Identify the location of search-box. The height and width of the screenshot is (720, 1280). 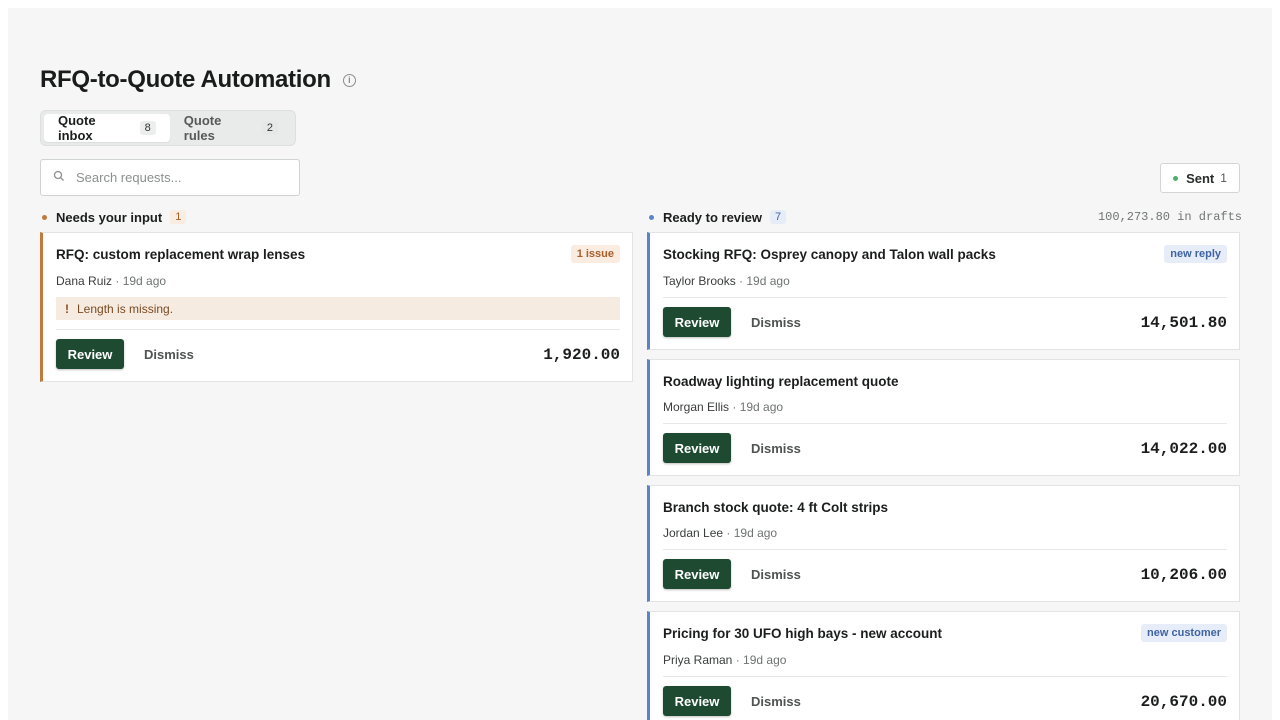
(170, 177).